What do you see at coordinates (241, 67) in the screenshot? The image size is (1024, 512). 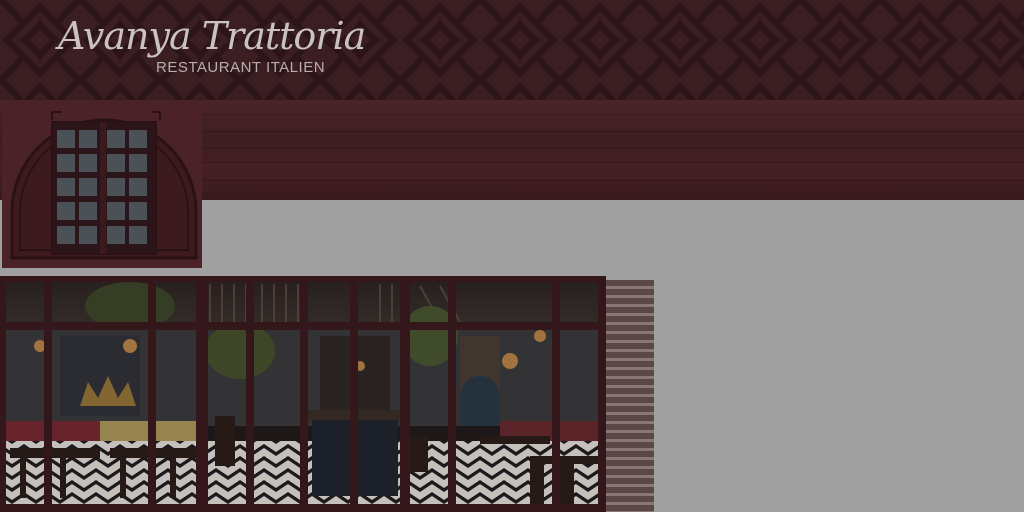 I see `brand-subtitle: RESTAURANT ITALIEN` at bounding box center [241, 67].